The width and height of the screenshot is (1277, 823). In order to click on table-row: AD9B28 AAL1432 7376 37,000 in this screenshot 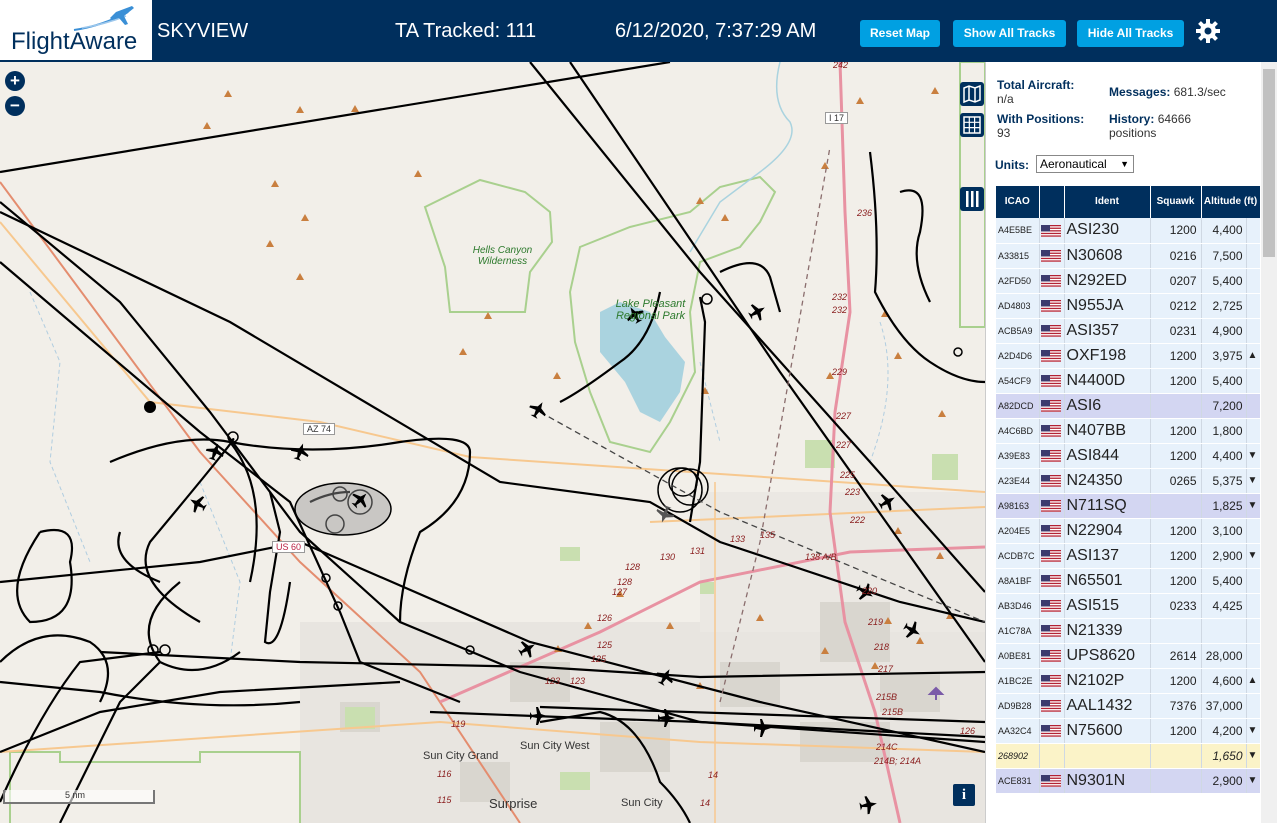, I will do `click(1128, 706)`.